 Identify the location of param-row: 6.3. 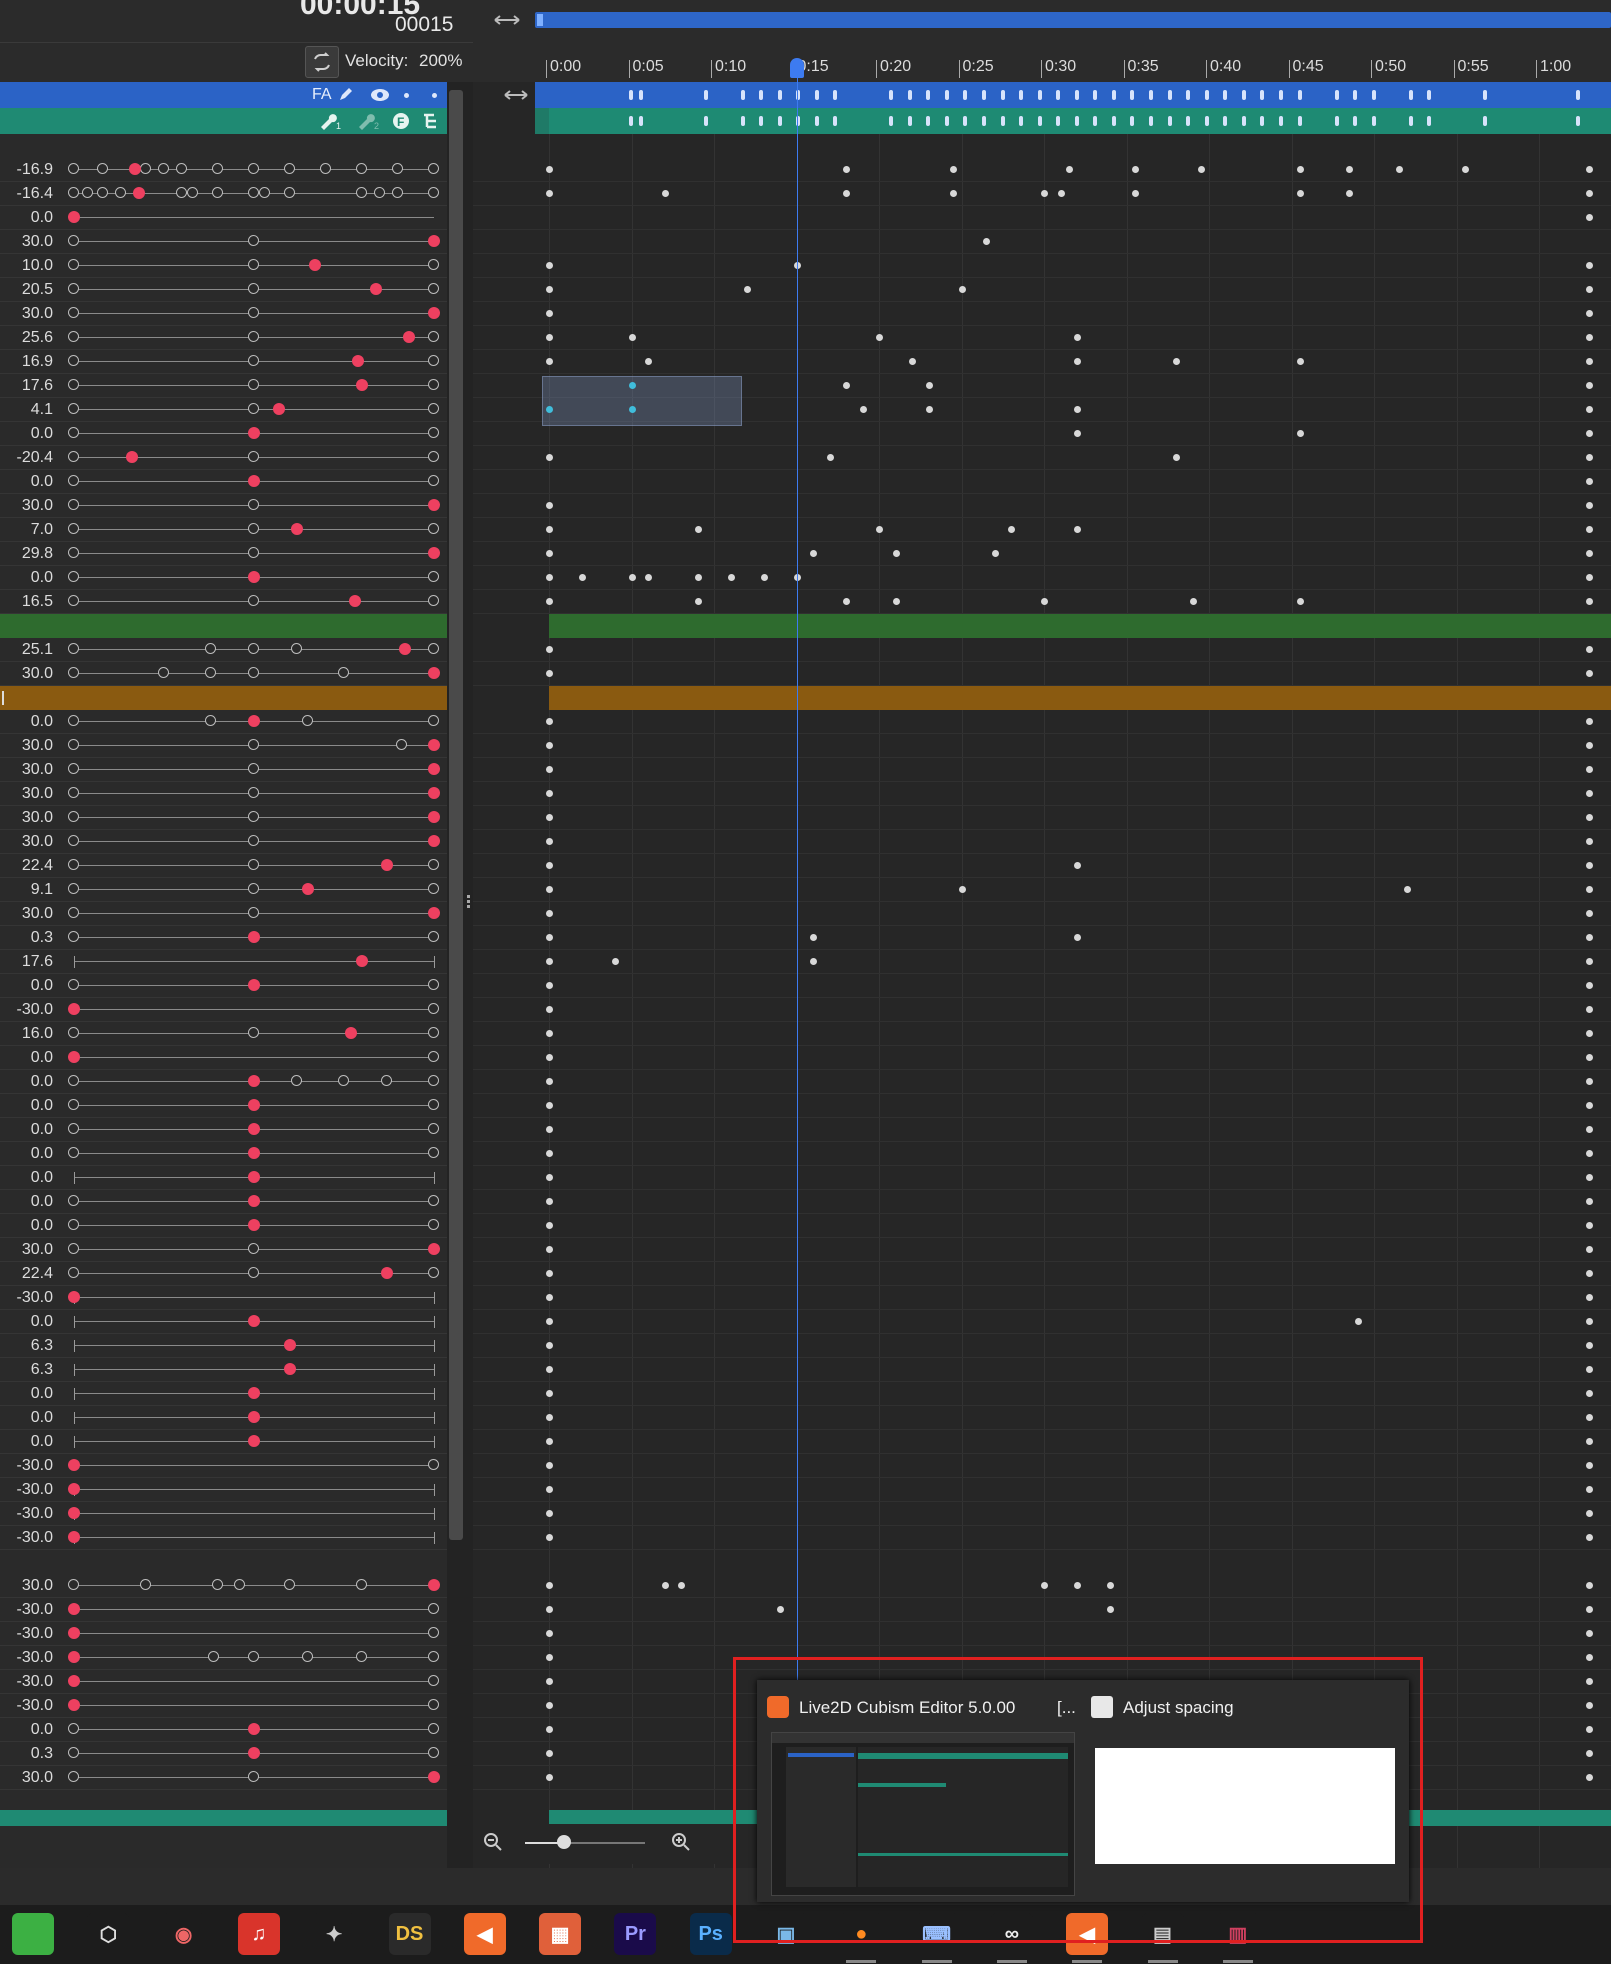
(223, 1346).